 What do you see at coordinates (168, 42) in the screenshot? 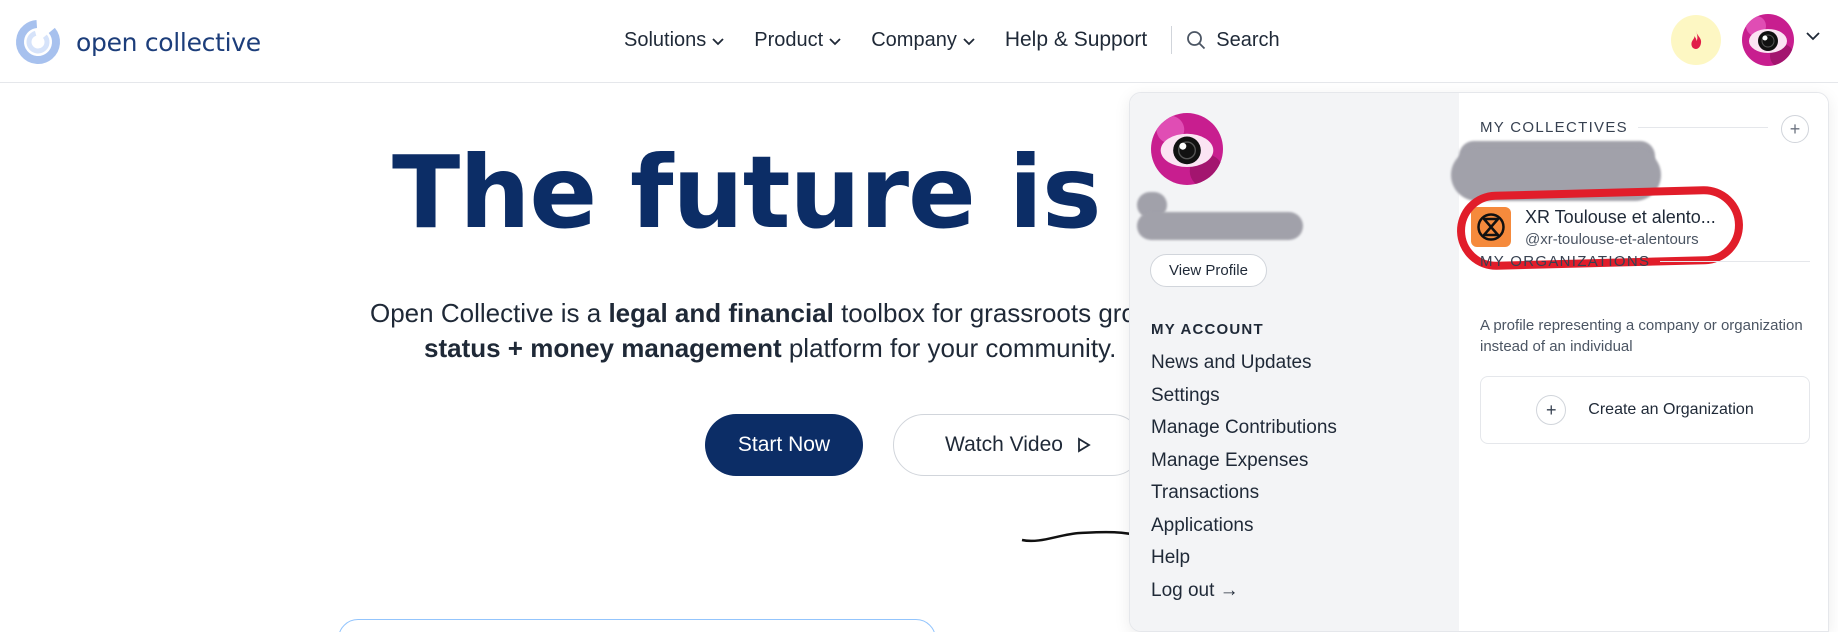
I see `brand-name: open collective` at bounding box center [168, 42].